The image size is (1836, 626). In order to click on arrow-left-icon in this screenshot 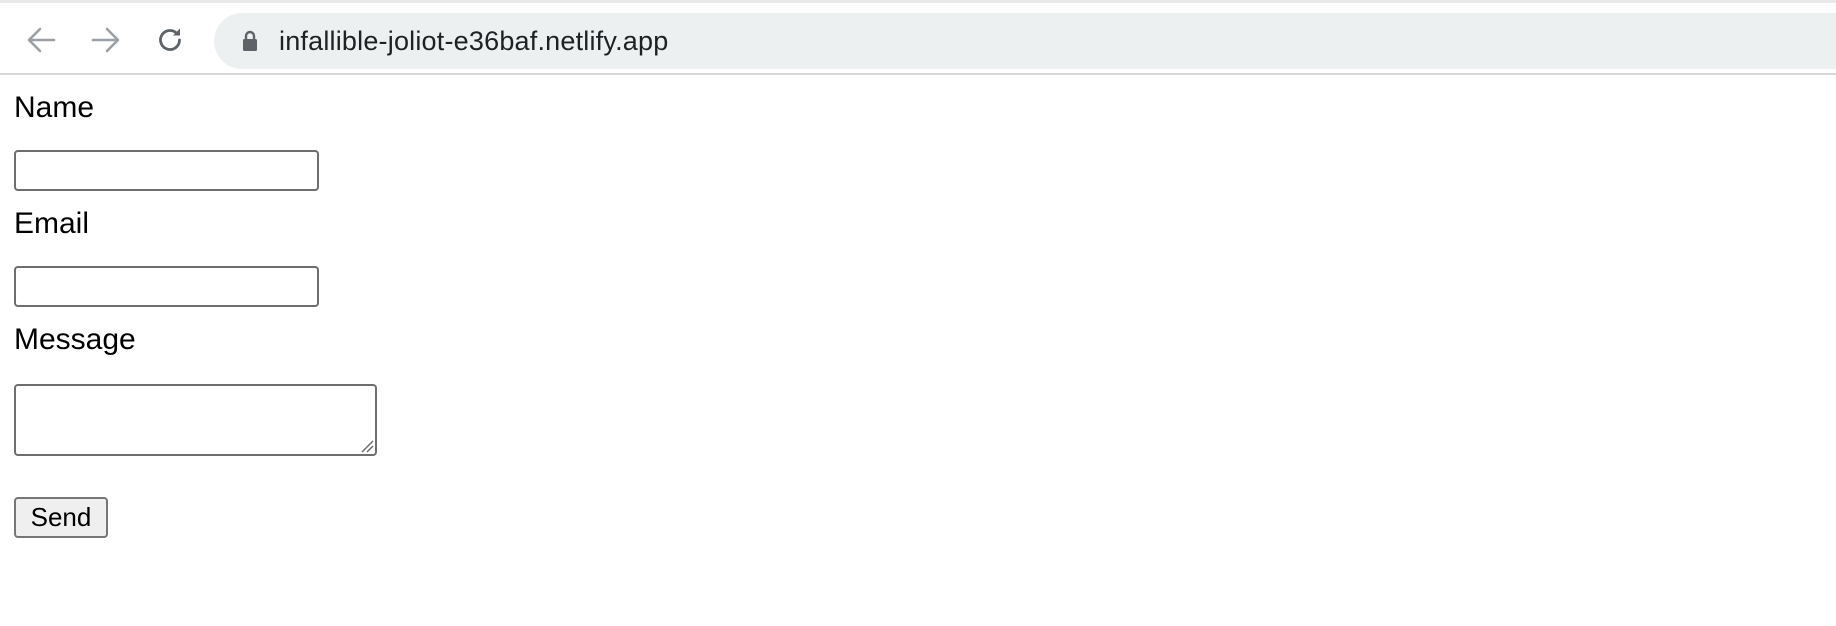, I will do `click(41, 40)`.